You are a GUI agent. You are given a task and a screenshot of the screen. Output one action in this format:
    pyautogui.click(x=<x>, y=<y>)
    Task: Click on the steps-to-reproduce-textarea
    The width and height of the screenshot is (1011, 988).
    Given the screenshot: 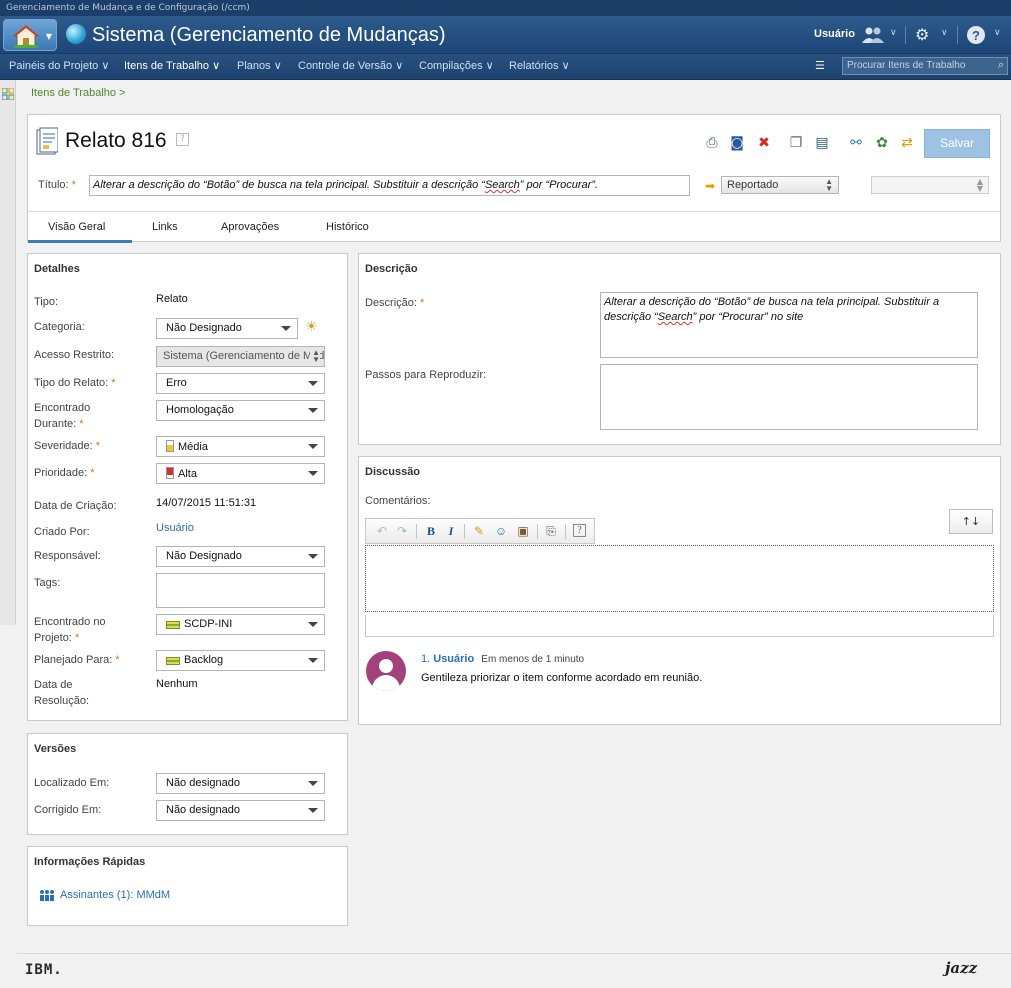 What is the action you would take?
    pyautogui.click(x=789, y=397)
    